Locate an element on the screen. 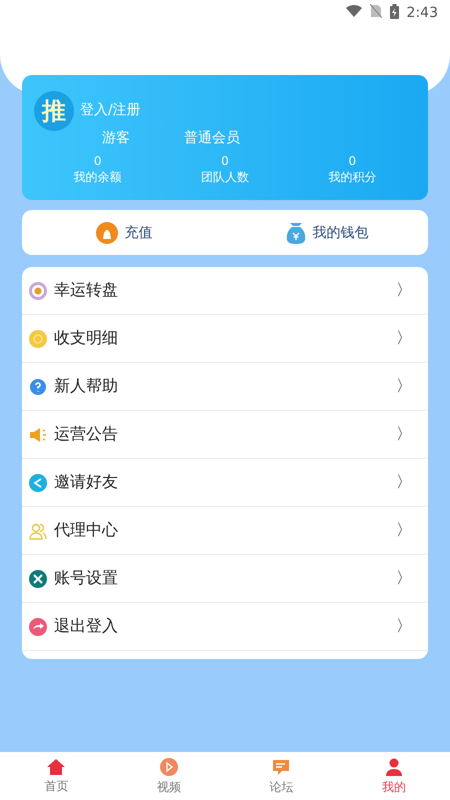 Image resolution: width=450 pixels, height=800 pixels. menu-item: 代理中心 〉 is located at coordinates (225, 531).